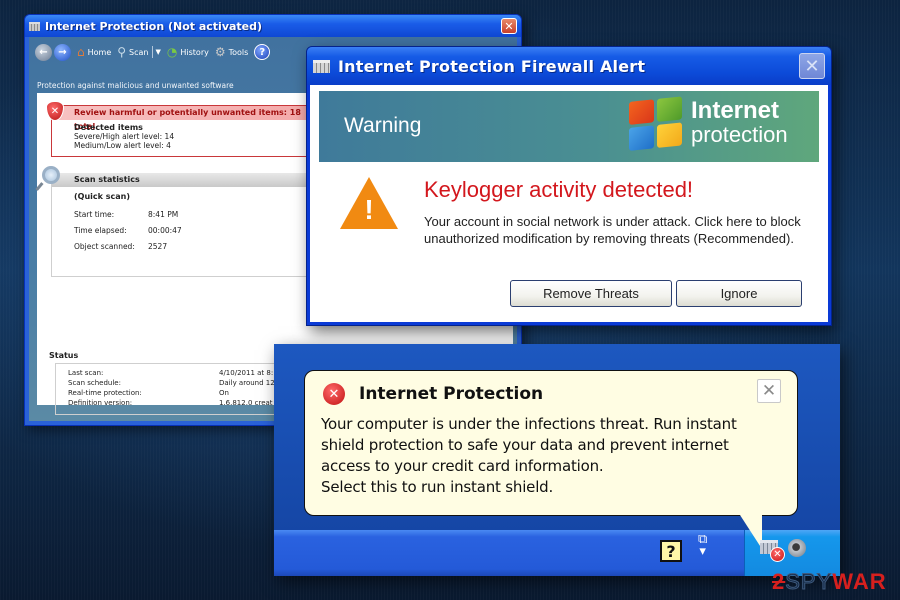  Describe the element at coordinates (39, 186) in the screenshot. I see `magnifier-handle` at that location.